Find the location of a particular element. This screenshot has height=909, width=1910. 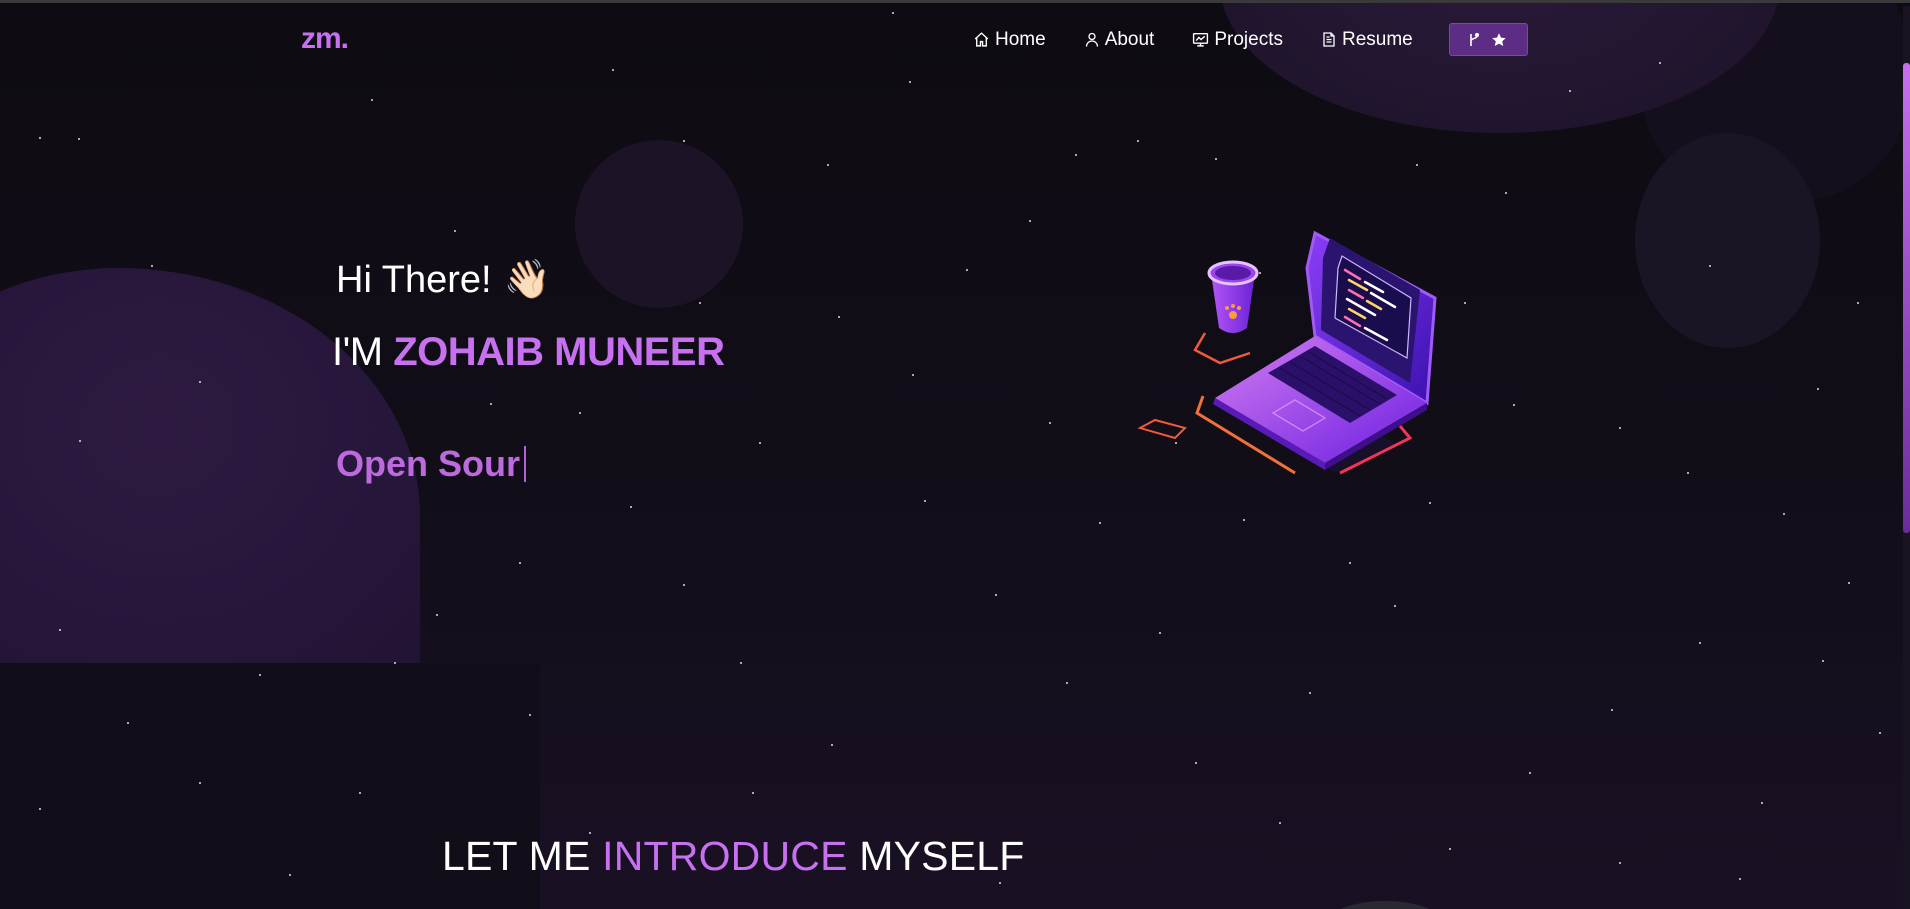

introduce-prefix: LET ME is located at coordinates (516, 856).